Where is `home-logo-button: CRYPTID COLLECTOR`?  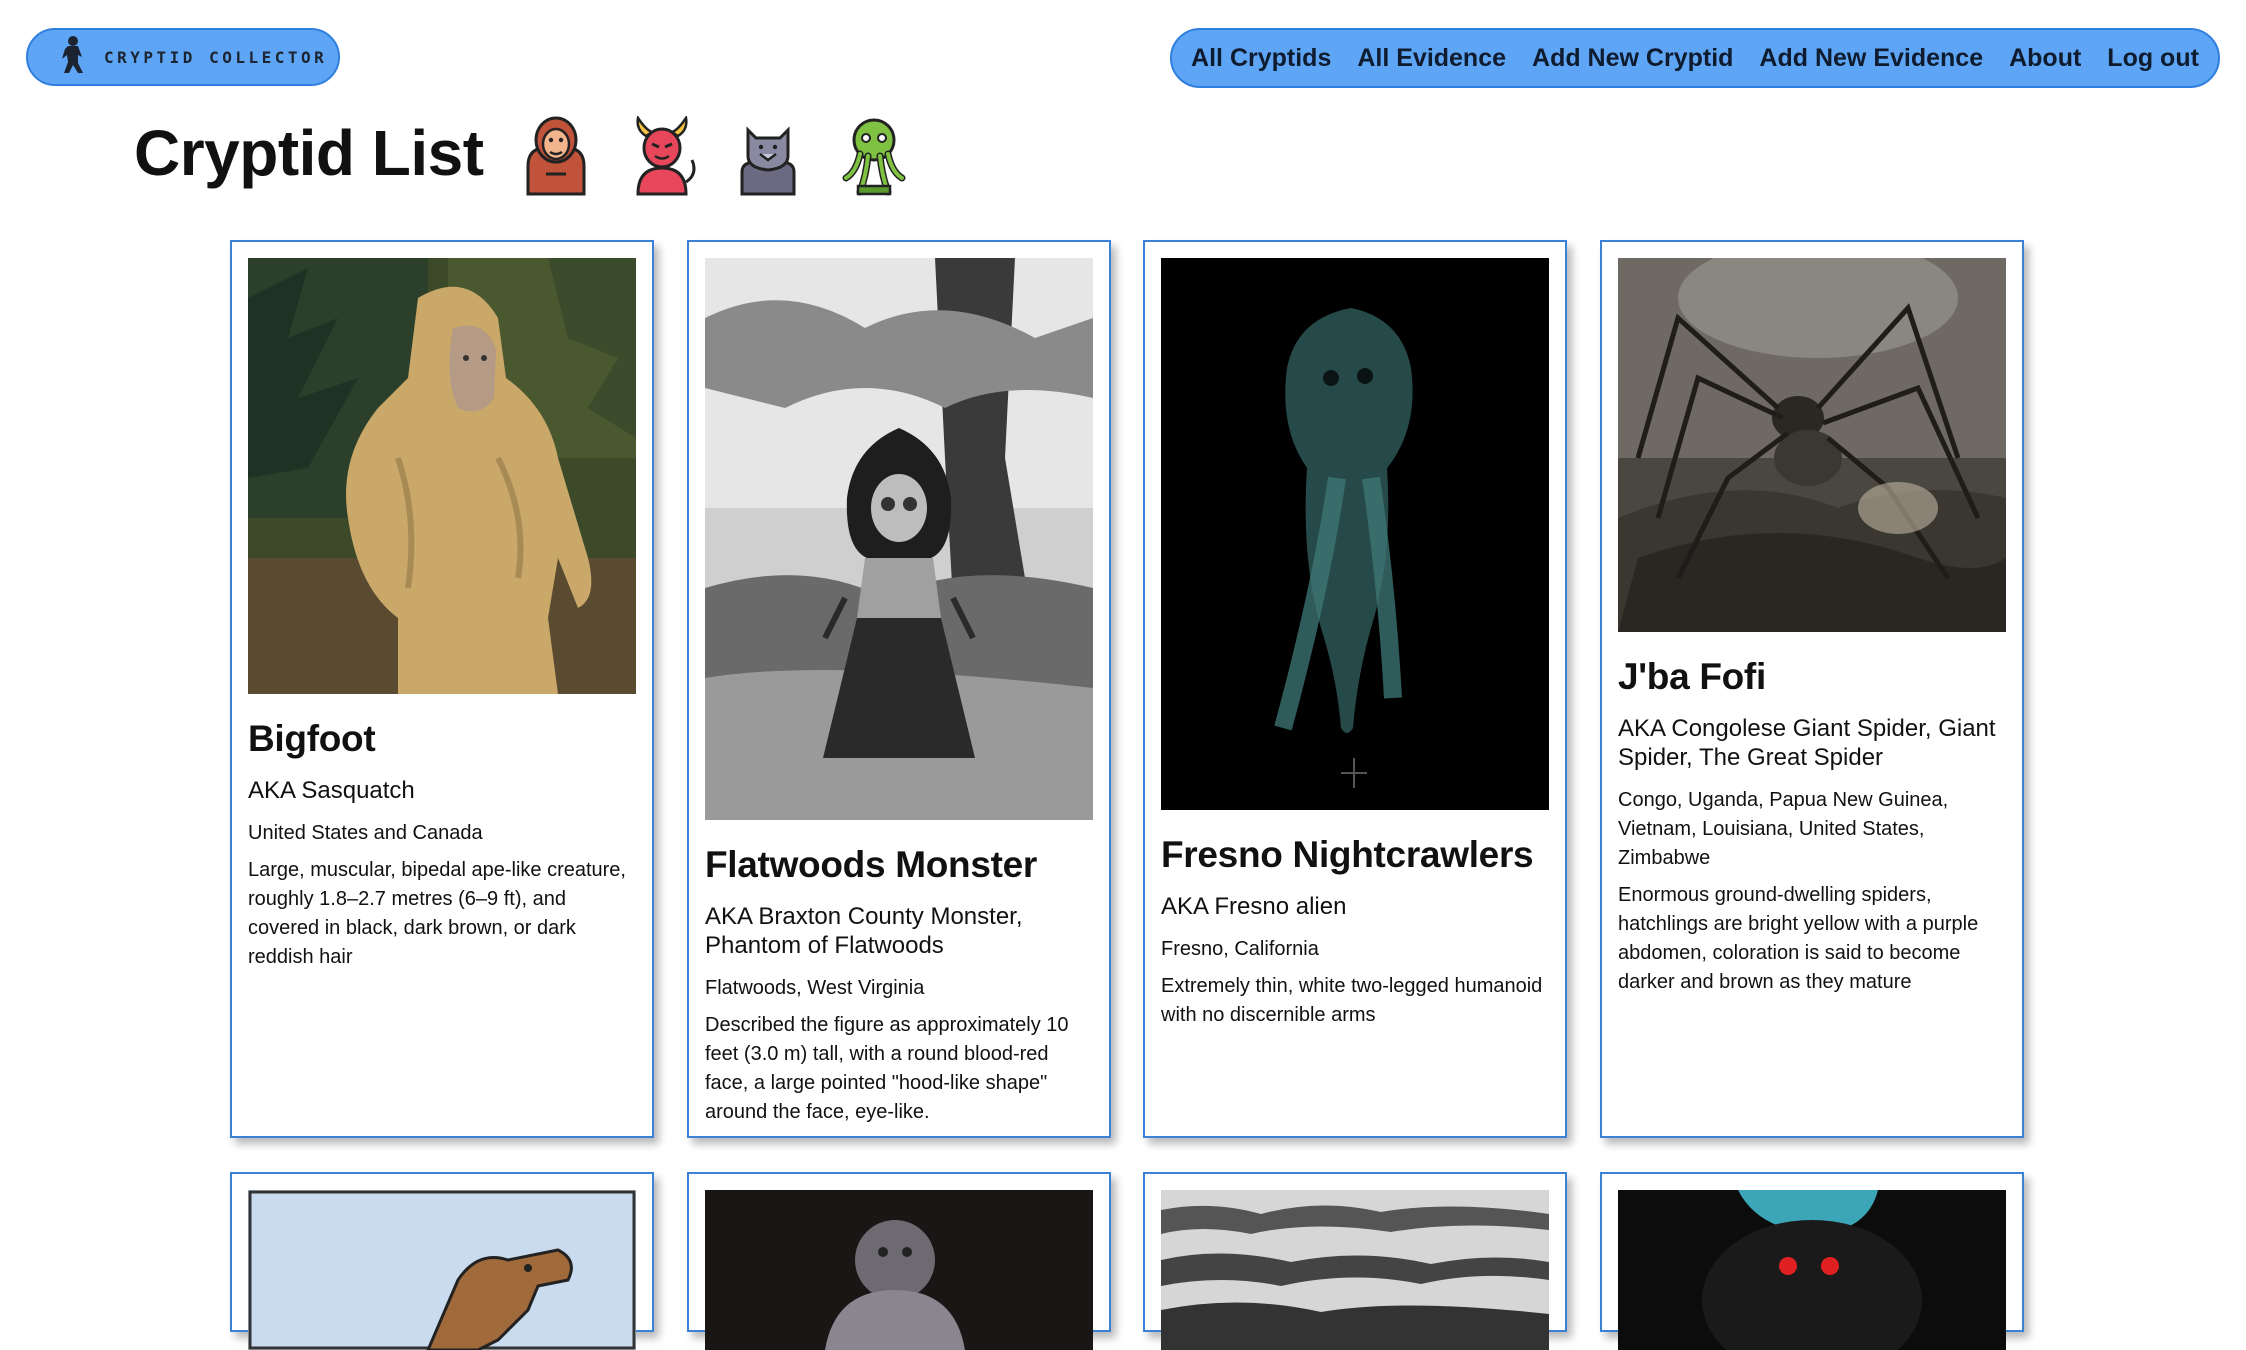 home-logo-button: CRYPTID COLLECTOR is located at coordinates (183, 57).